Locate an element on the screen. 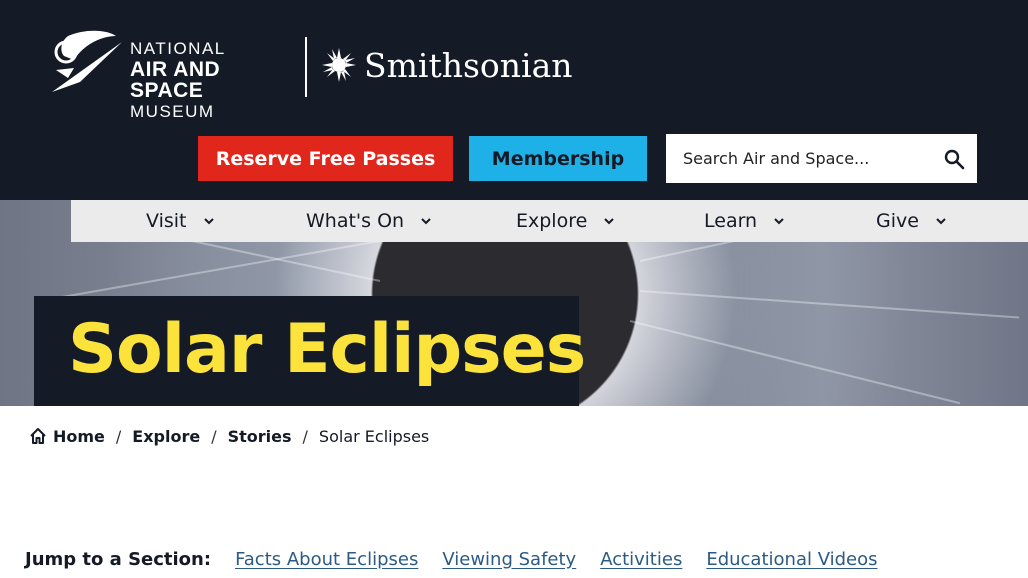  jump-link-viewing-safety: Viewing Safety is located at coordinates (509, 559).